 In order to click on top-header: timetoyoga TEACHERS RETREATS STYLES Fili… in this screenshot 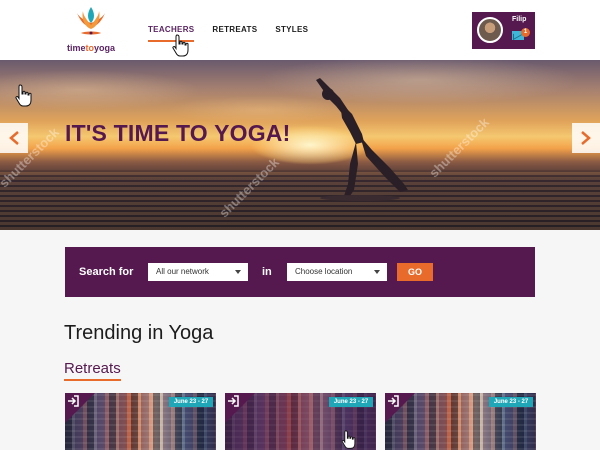, I will do `click(300, 30)`.